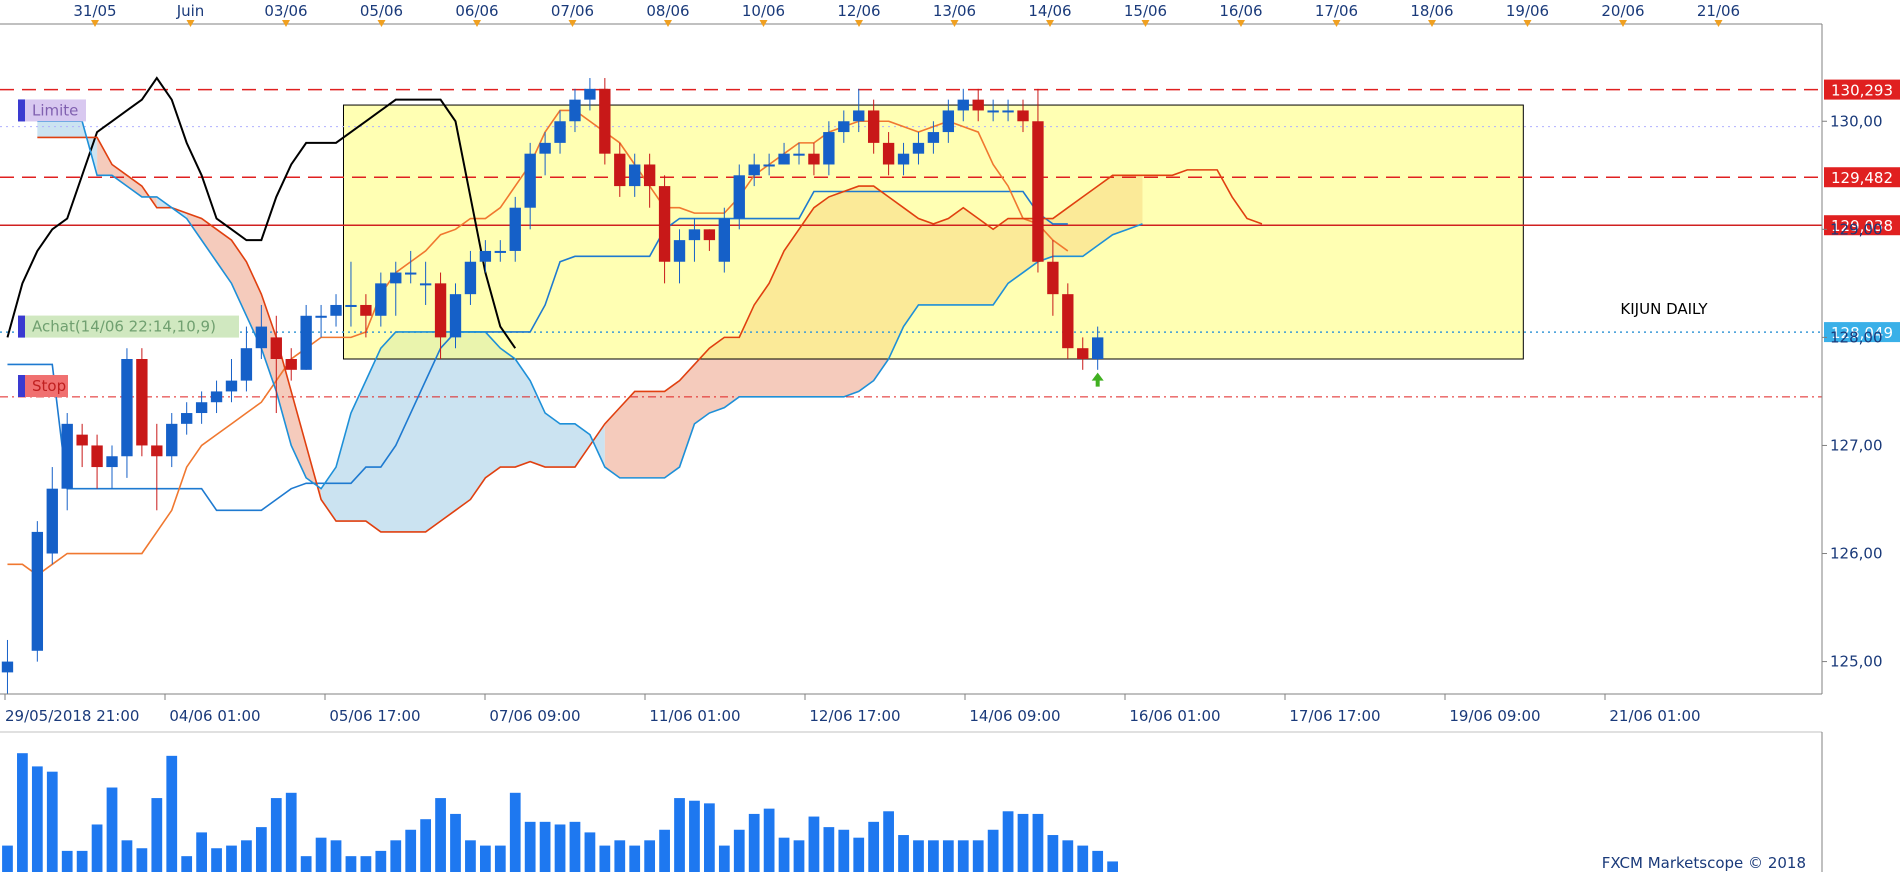 The height and width of the screenshot is (874, 1903). I want to click on price-level-label: 129,482, so click(1862, 178).